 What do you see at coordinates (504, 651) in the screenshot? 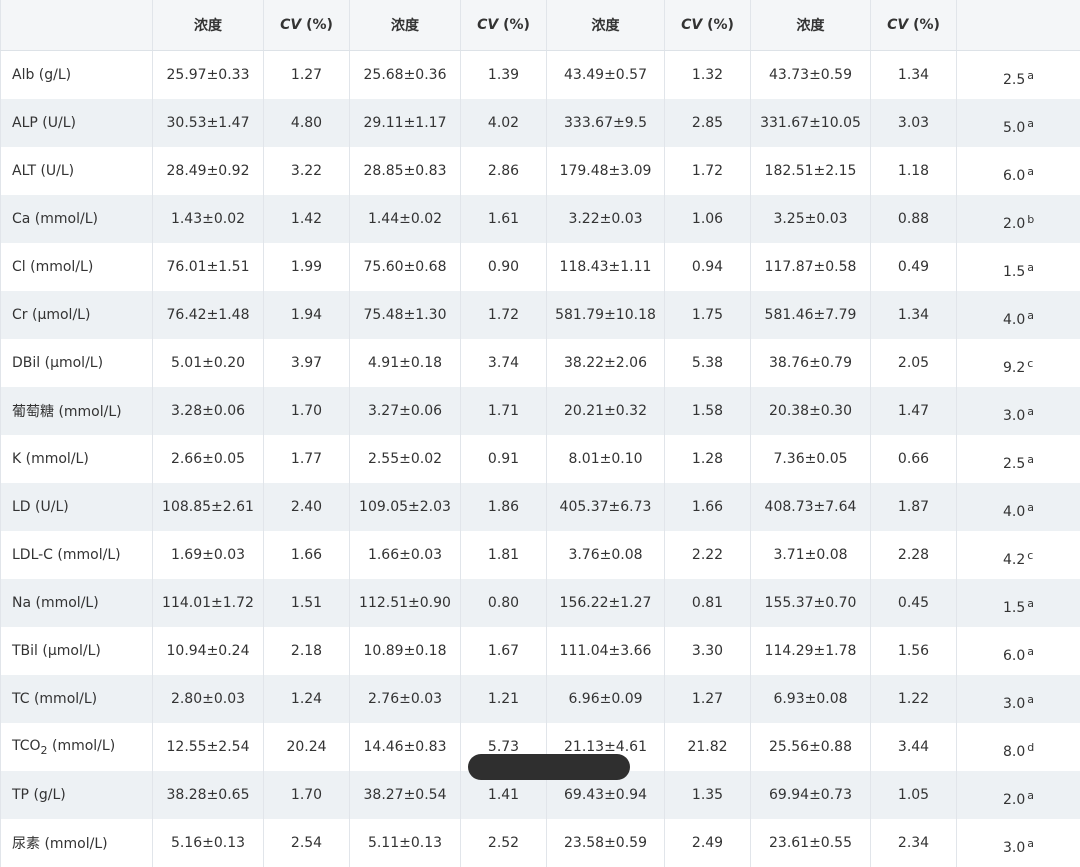
I see `cv-cell: 1.67` at bounding box center [504, 651].